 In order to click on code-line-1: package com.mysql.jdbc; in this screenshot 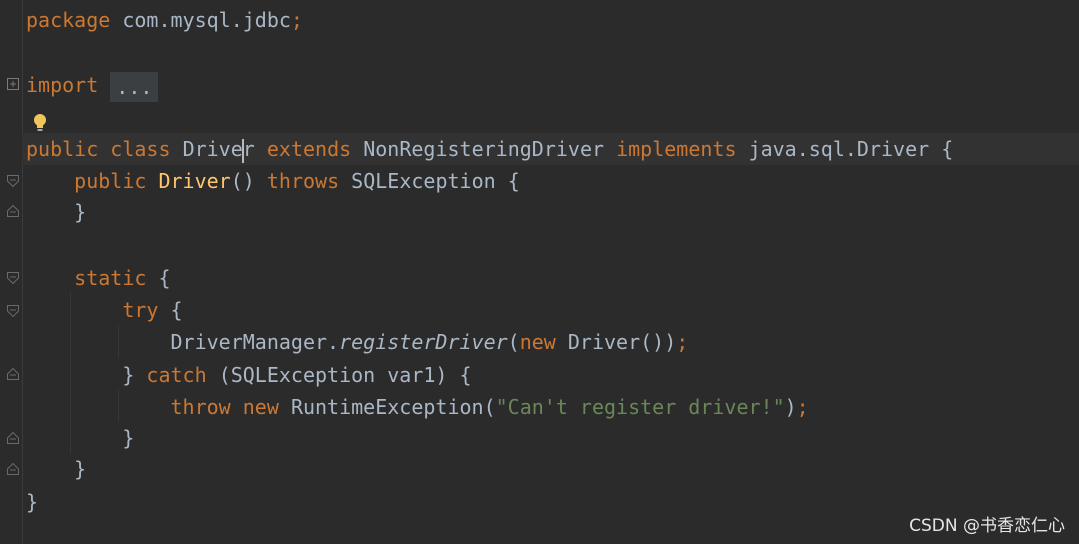, I will do `click(552, 20)`.